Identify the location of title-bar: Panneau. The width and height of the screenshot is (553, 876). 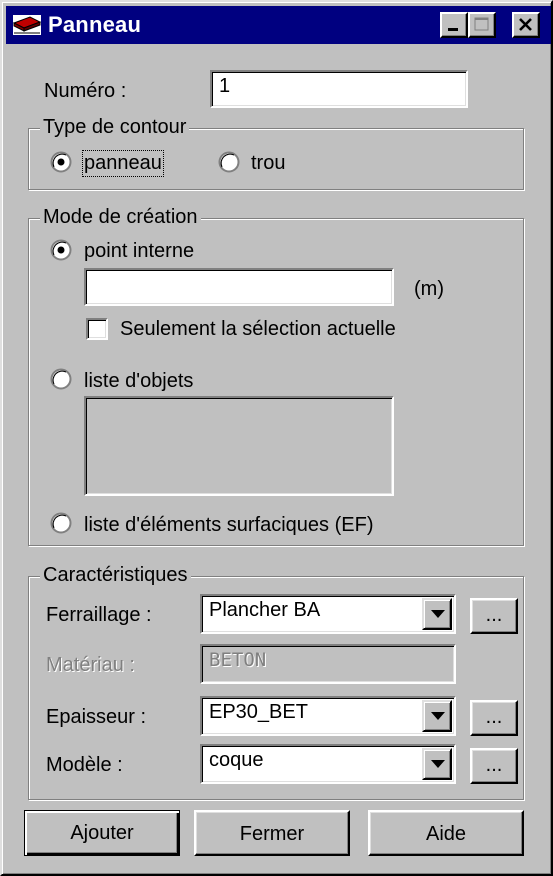
(278, 25).